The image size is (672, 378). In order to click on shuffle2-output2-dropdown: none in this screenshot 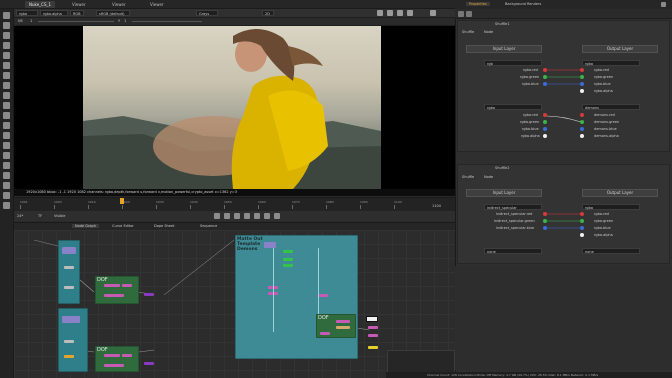, I will do `click(611, 251)`.